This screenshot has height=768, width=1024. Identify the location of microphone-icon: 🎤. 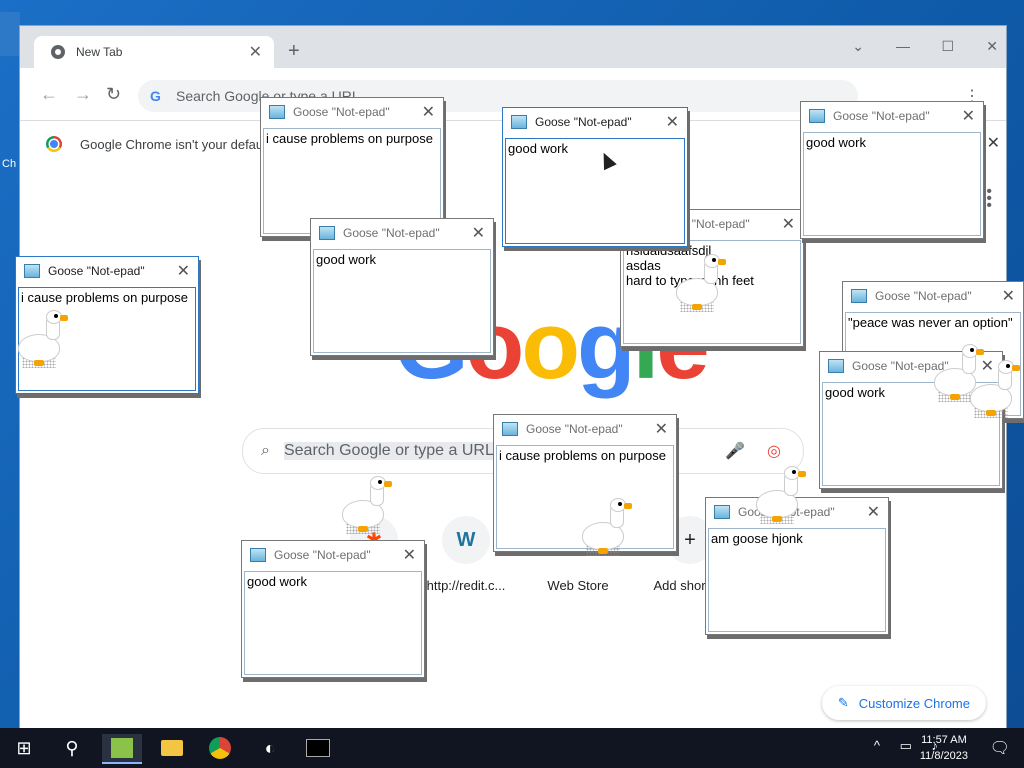
(735, 451).